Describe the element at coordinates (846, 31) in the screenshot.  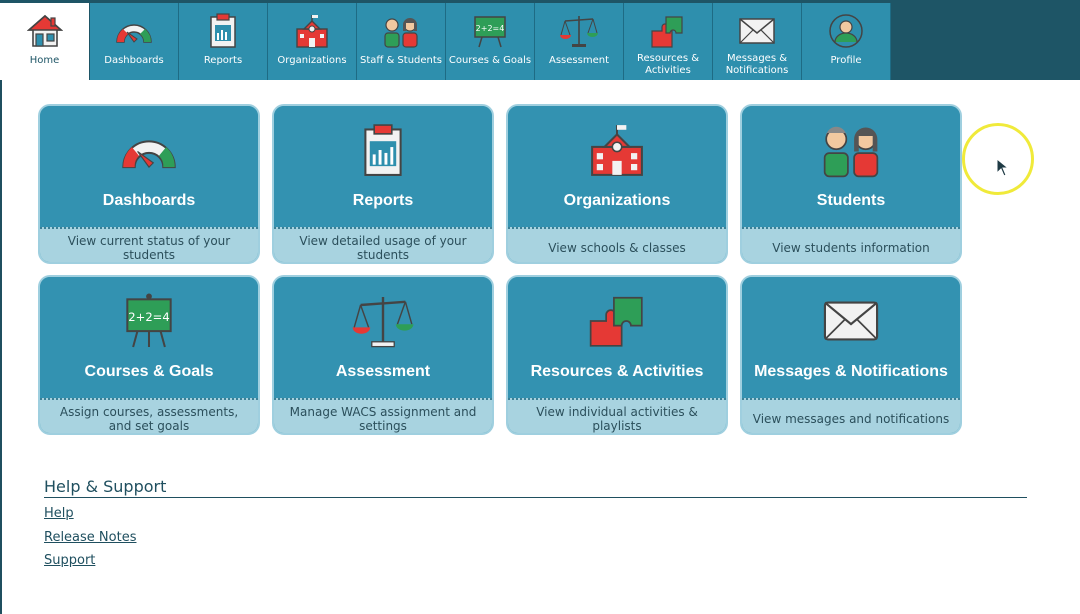
I see `user-circle-icon` at that location.